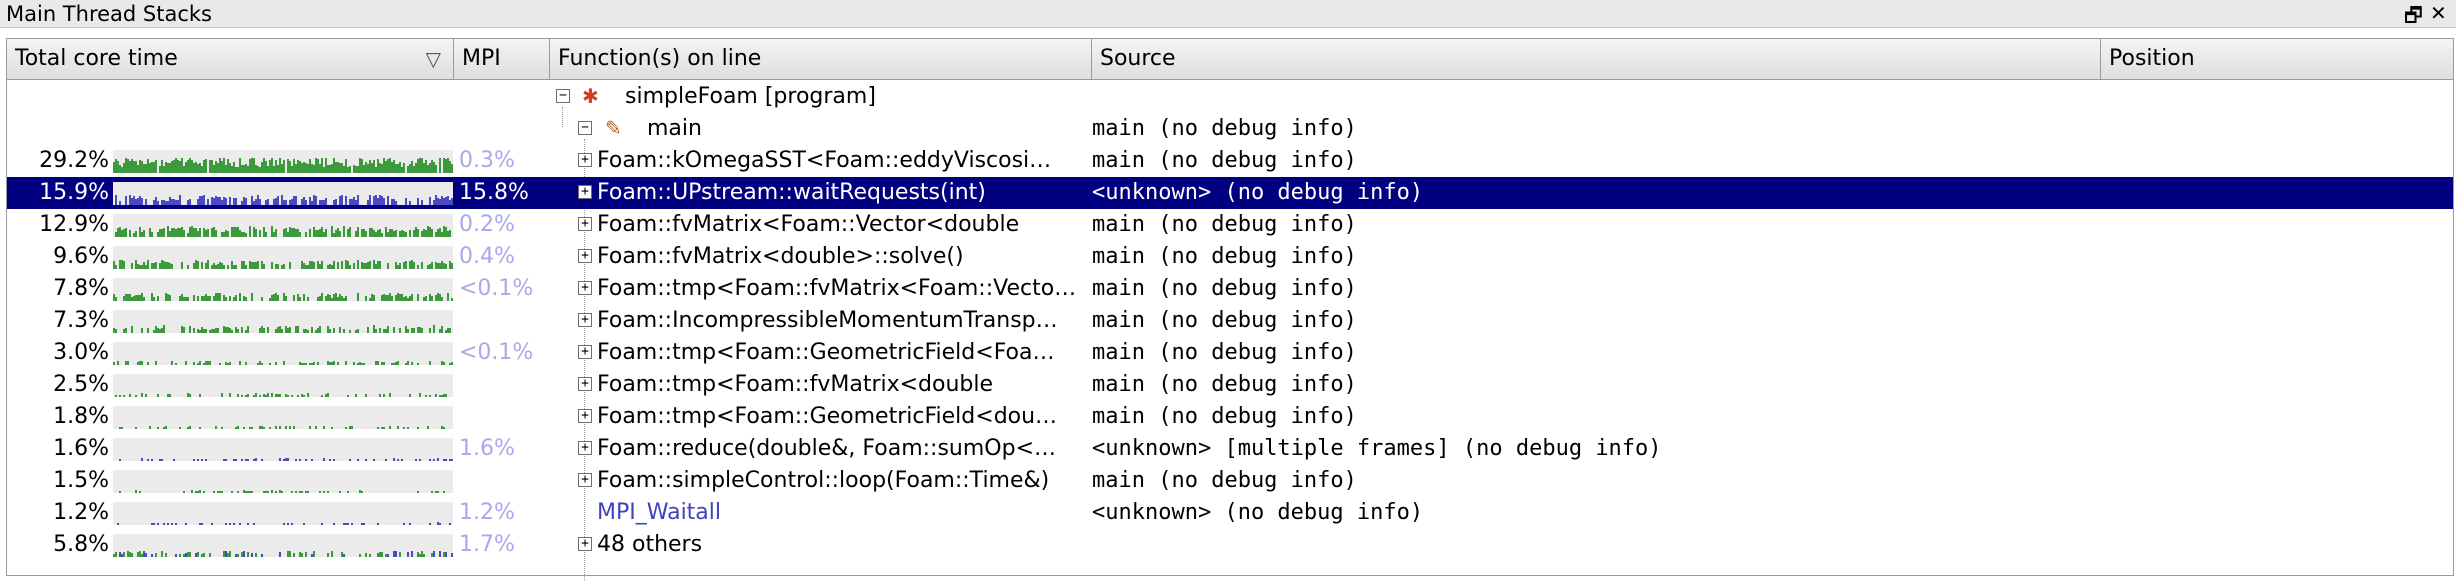  Describe the element at coordinates (81, 384) in the screenshot. I see `core-time-percent: 2.5%` at that location.